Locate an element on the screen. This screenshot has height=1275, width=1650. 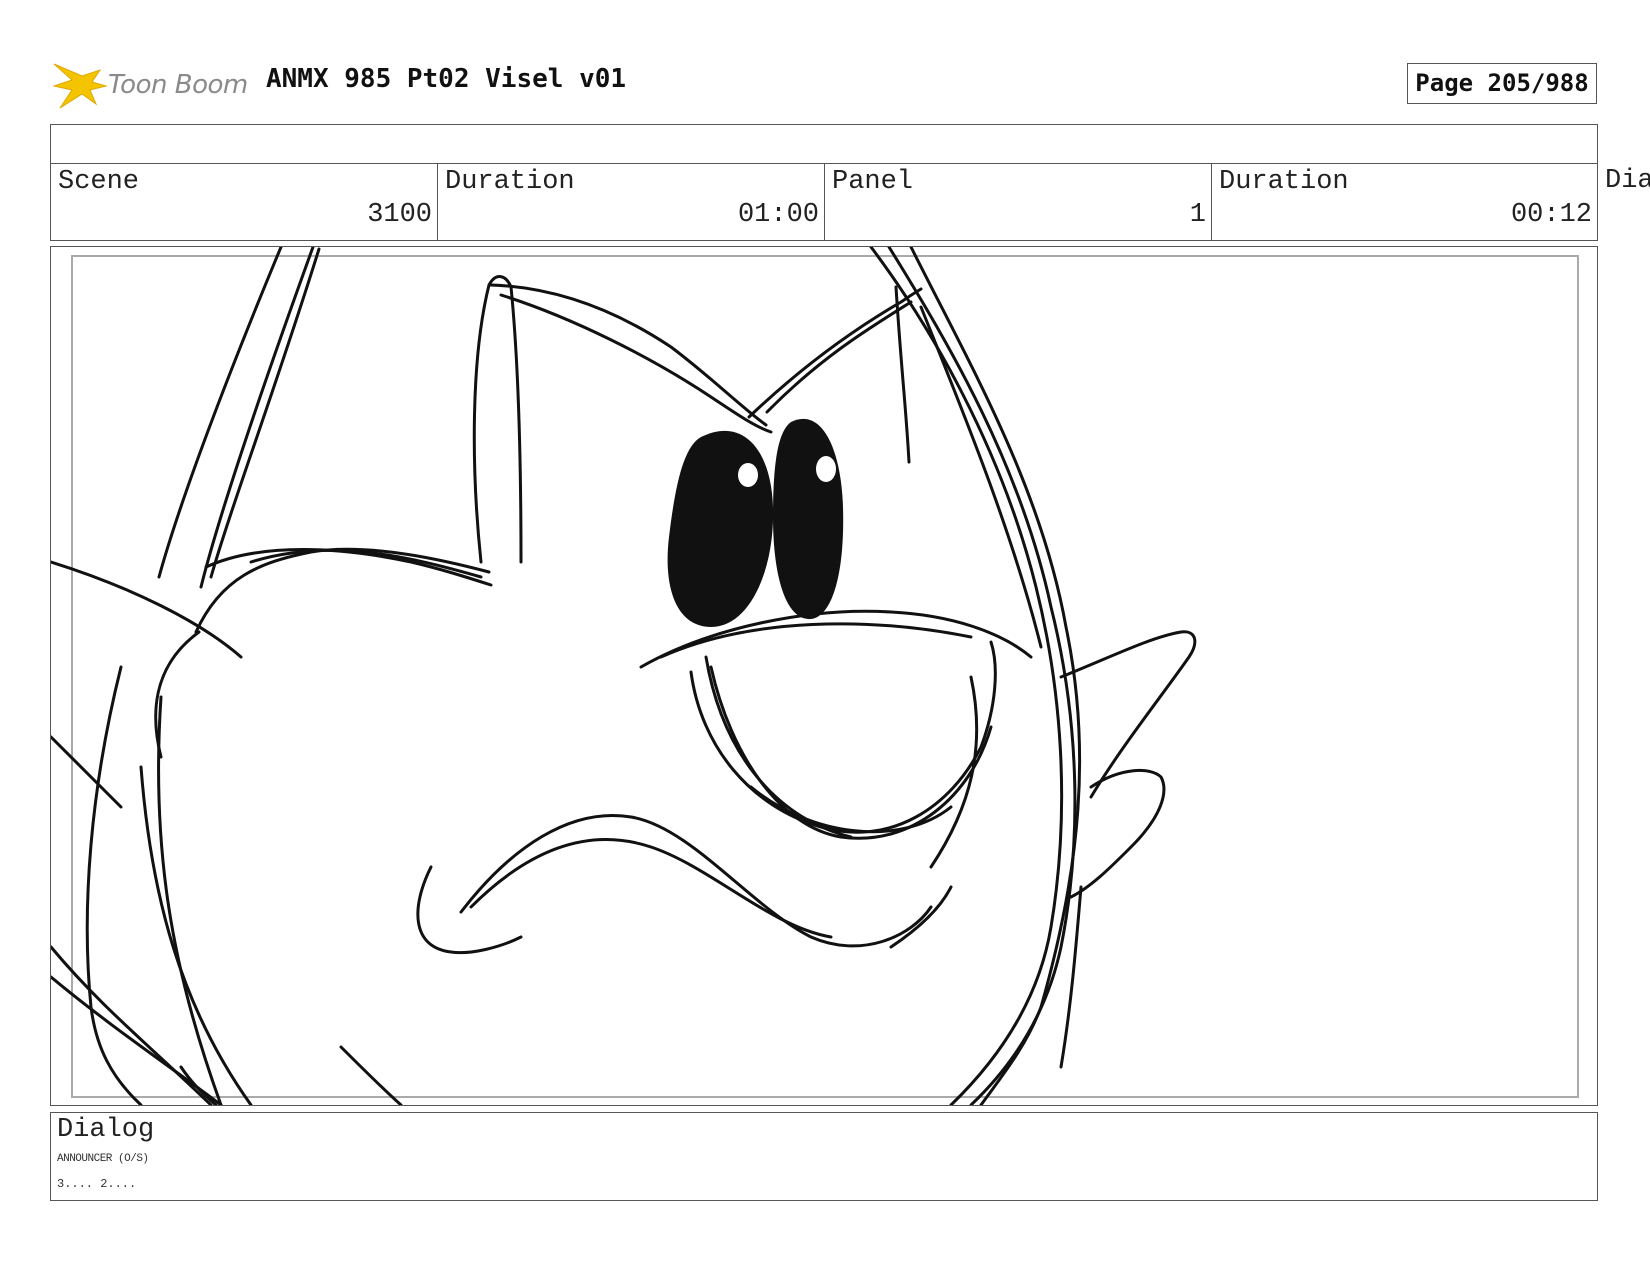
blank-header-row is located at coordinates (824, 144).